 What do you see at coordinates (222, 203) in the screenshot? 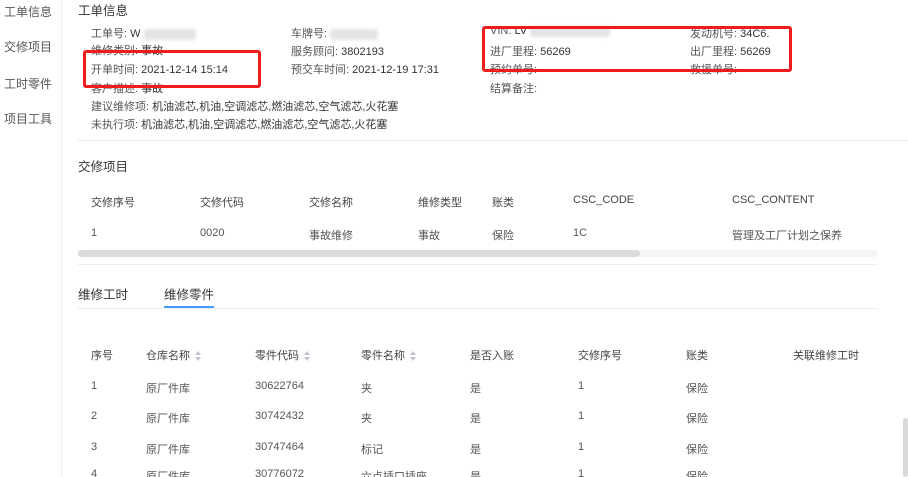
I see `column-header: 交修代码` at bounding box center [222, 203].